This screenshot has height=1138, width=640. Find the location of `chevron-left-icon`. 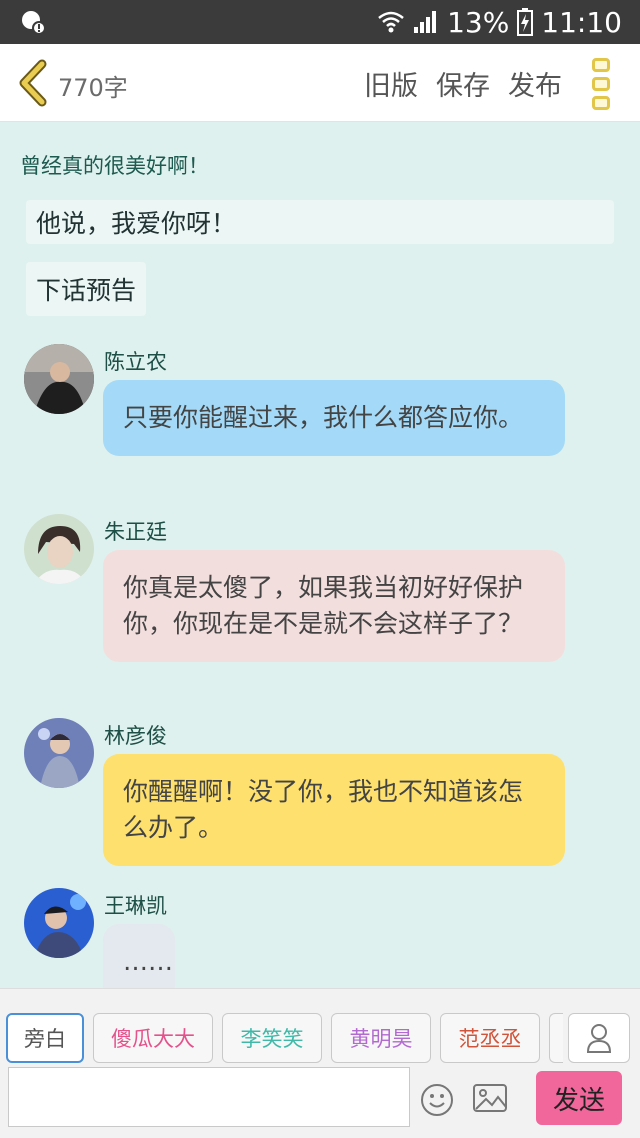

chevron-left-icon is located at coordinates (33, 83).